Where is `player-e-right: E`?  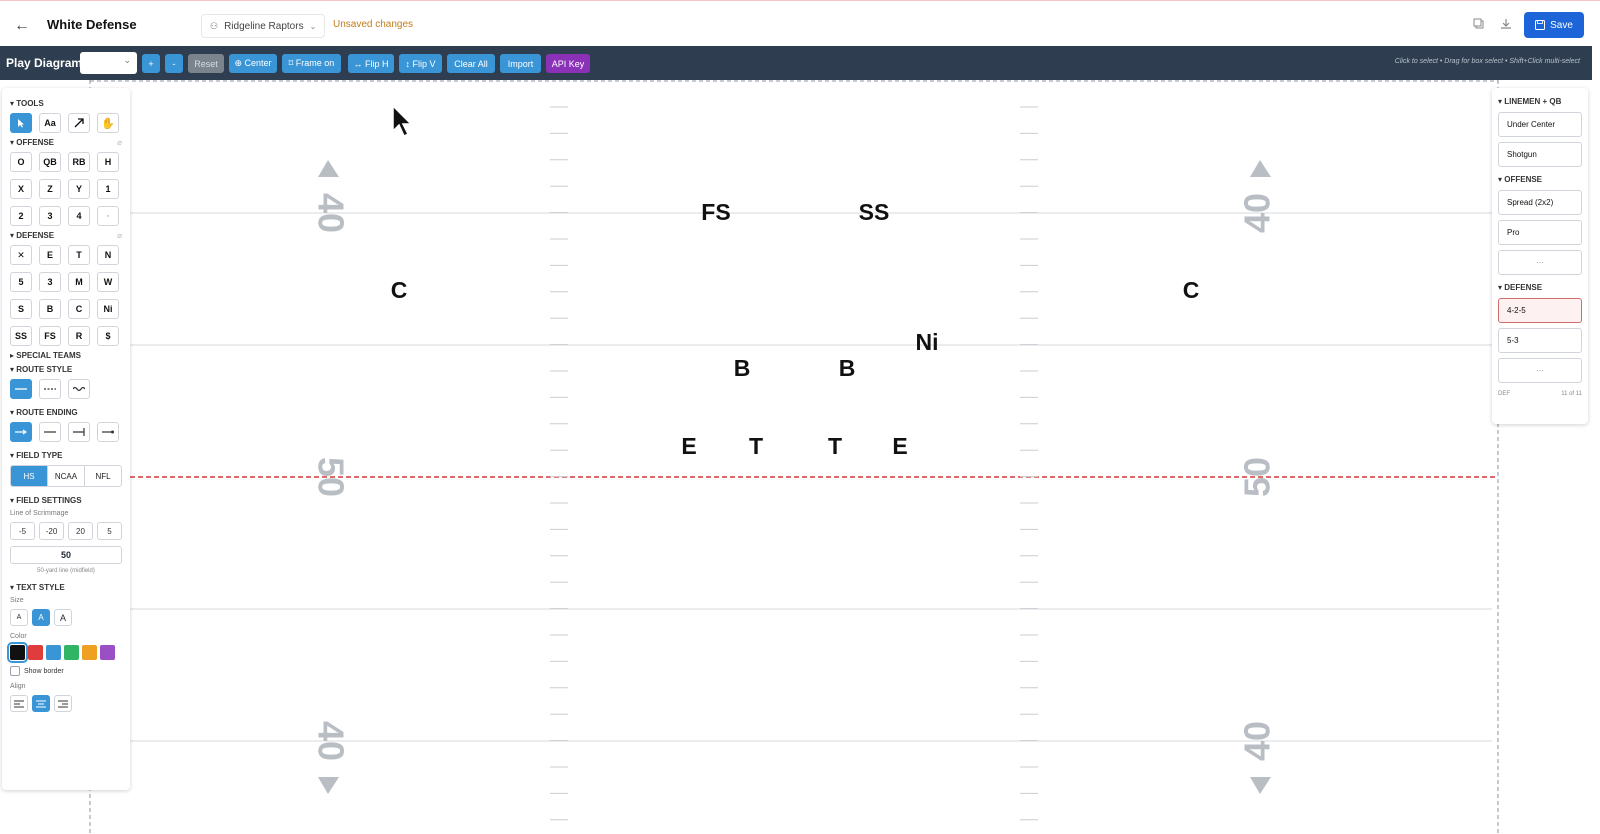 player-e-right: E is located at coordinates (899, 446).